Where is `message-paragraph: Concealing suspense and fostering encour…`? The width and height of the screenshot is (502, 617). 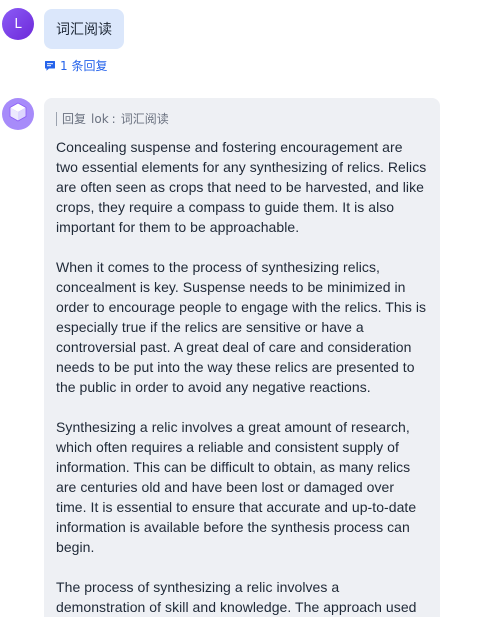
message-paragraph: Concealing suspense and fostering encour… is located at coordinates (241, 187).